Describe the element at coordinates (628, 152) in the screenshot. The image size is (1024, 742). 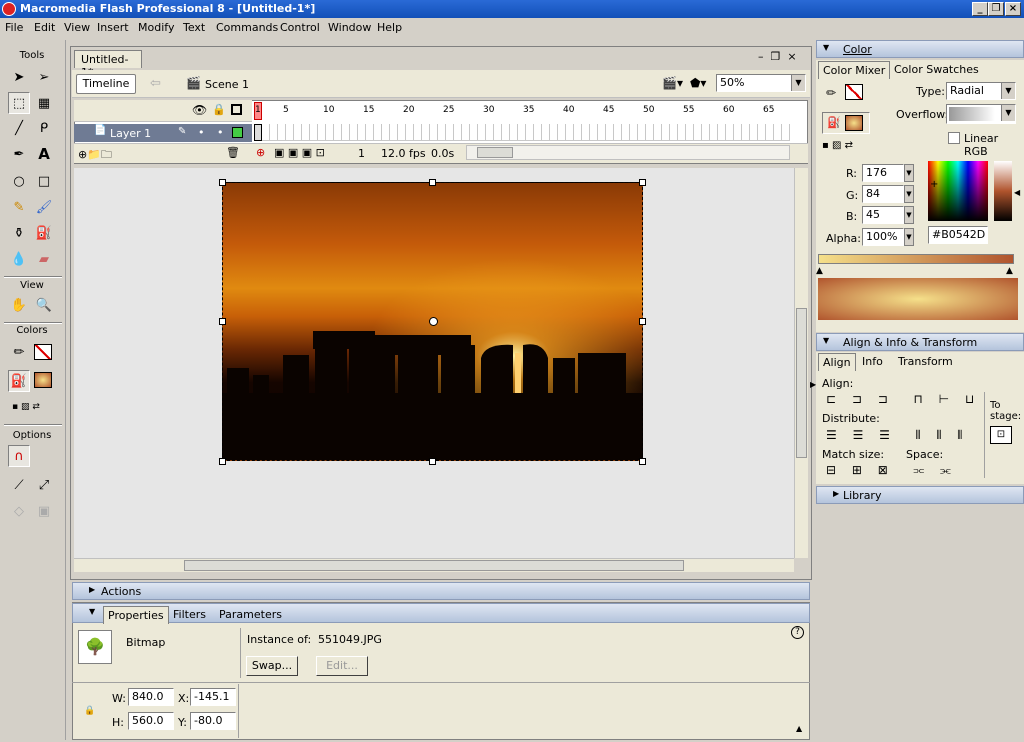
I see `timeline-hscroll` at that location.